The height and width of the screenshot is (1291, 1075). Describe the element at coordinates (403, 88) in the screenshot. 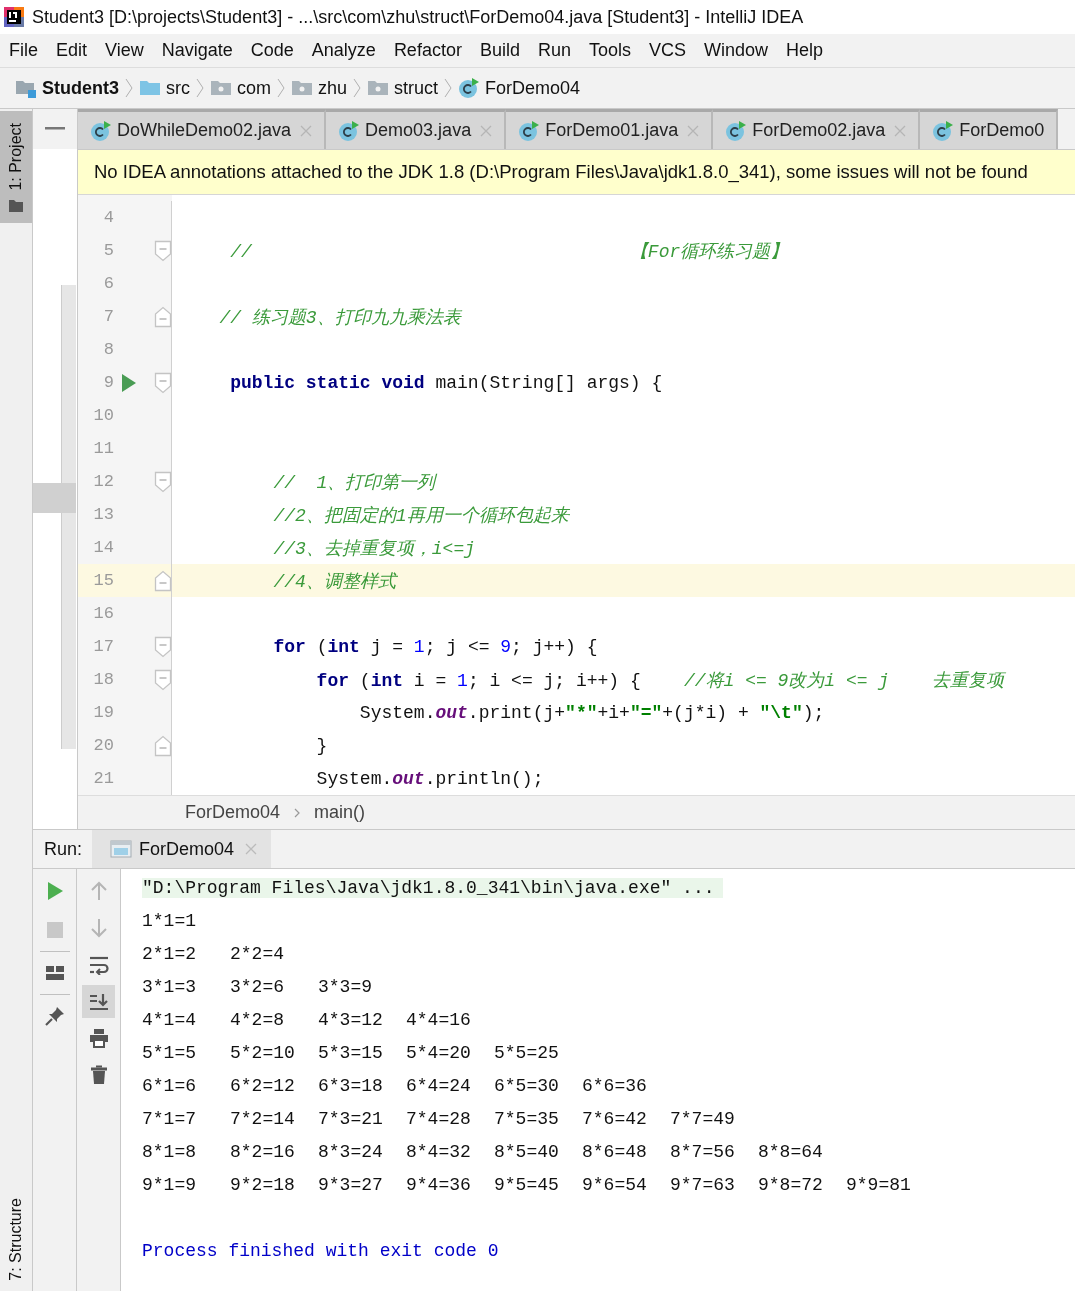

I see `nav-item: struct` at that location.